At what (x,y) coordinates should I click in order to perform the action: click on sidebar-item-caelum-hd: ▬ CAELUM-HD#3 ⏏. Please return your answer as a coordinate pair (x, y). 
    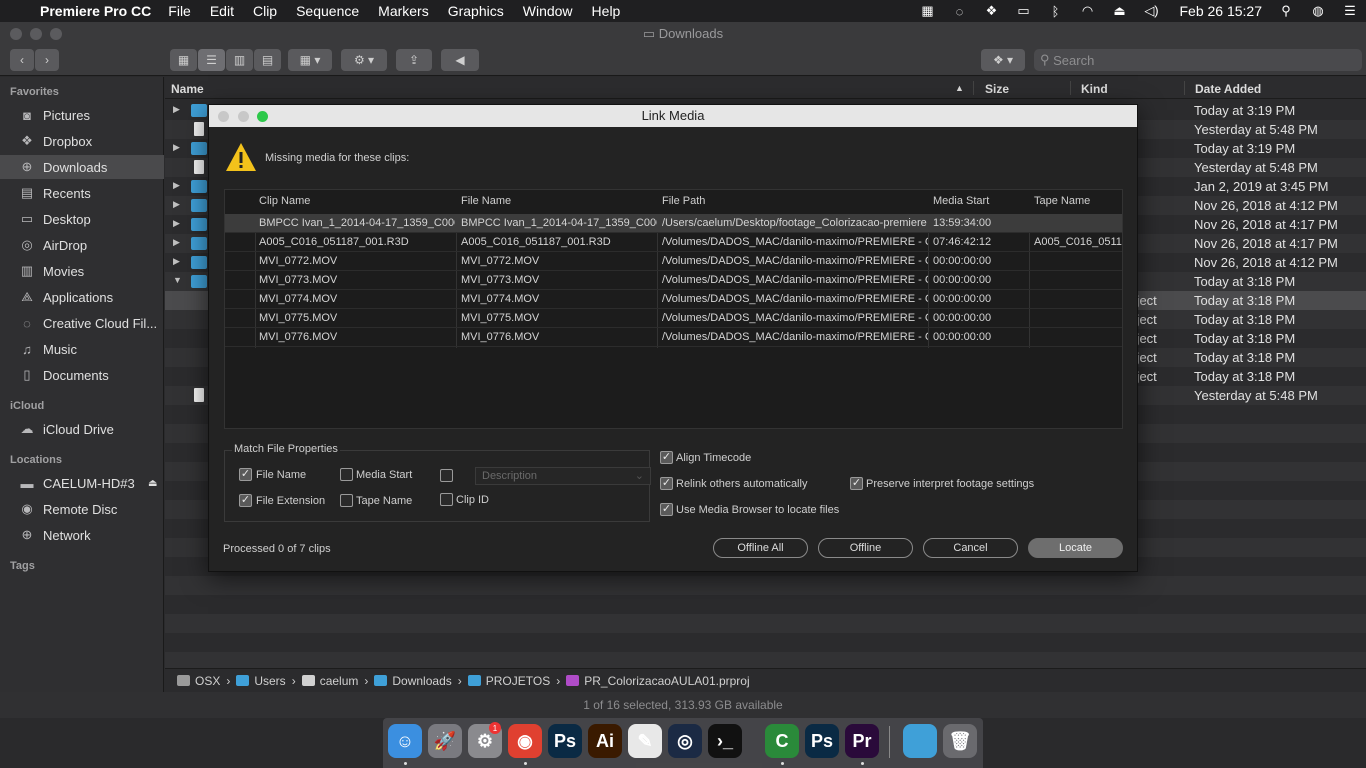
    Looking at the image, I should click on (82, 483).